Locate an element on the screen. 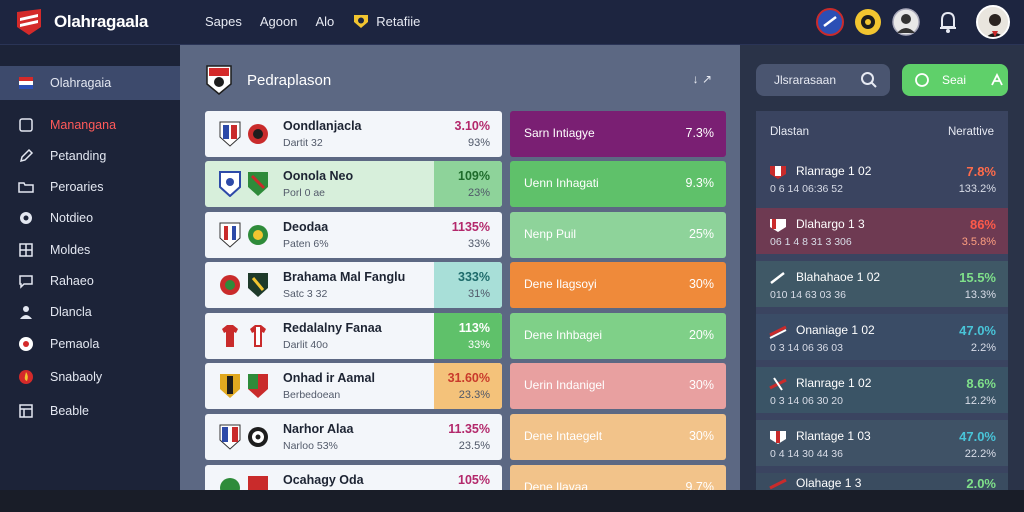 The image size is (1024, 512). odds-value: 30% is located at coordinates (701, 436).